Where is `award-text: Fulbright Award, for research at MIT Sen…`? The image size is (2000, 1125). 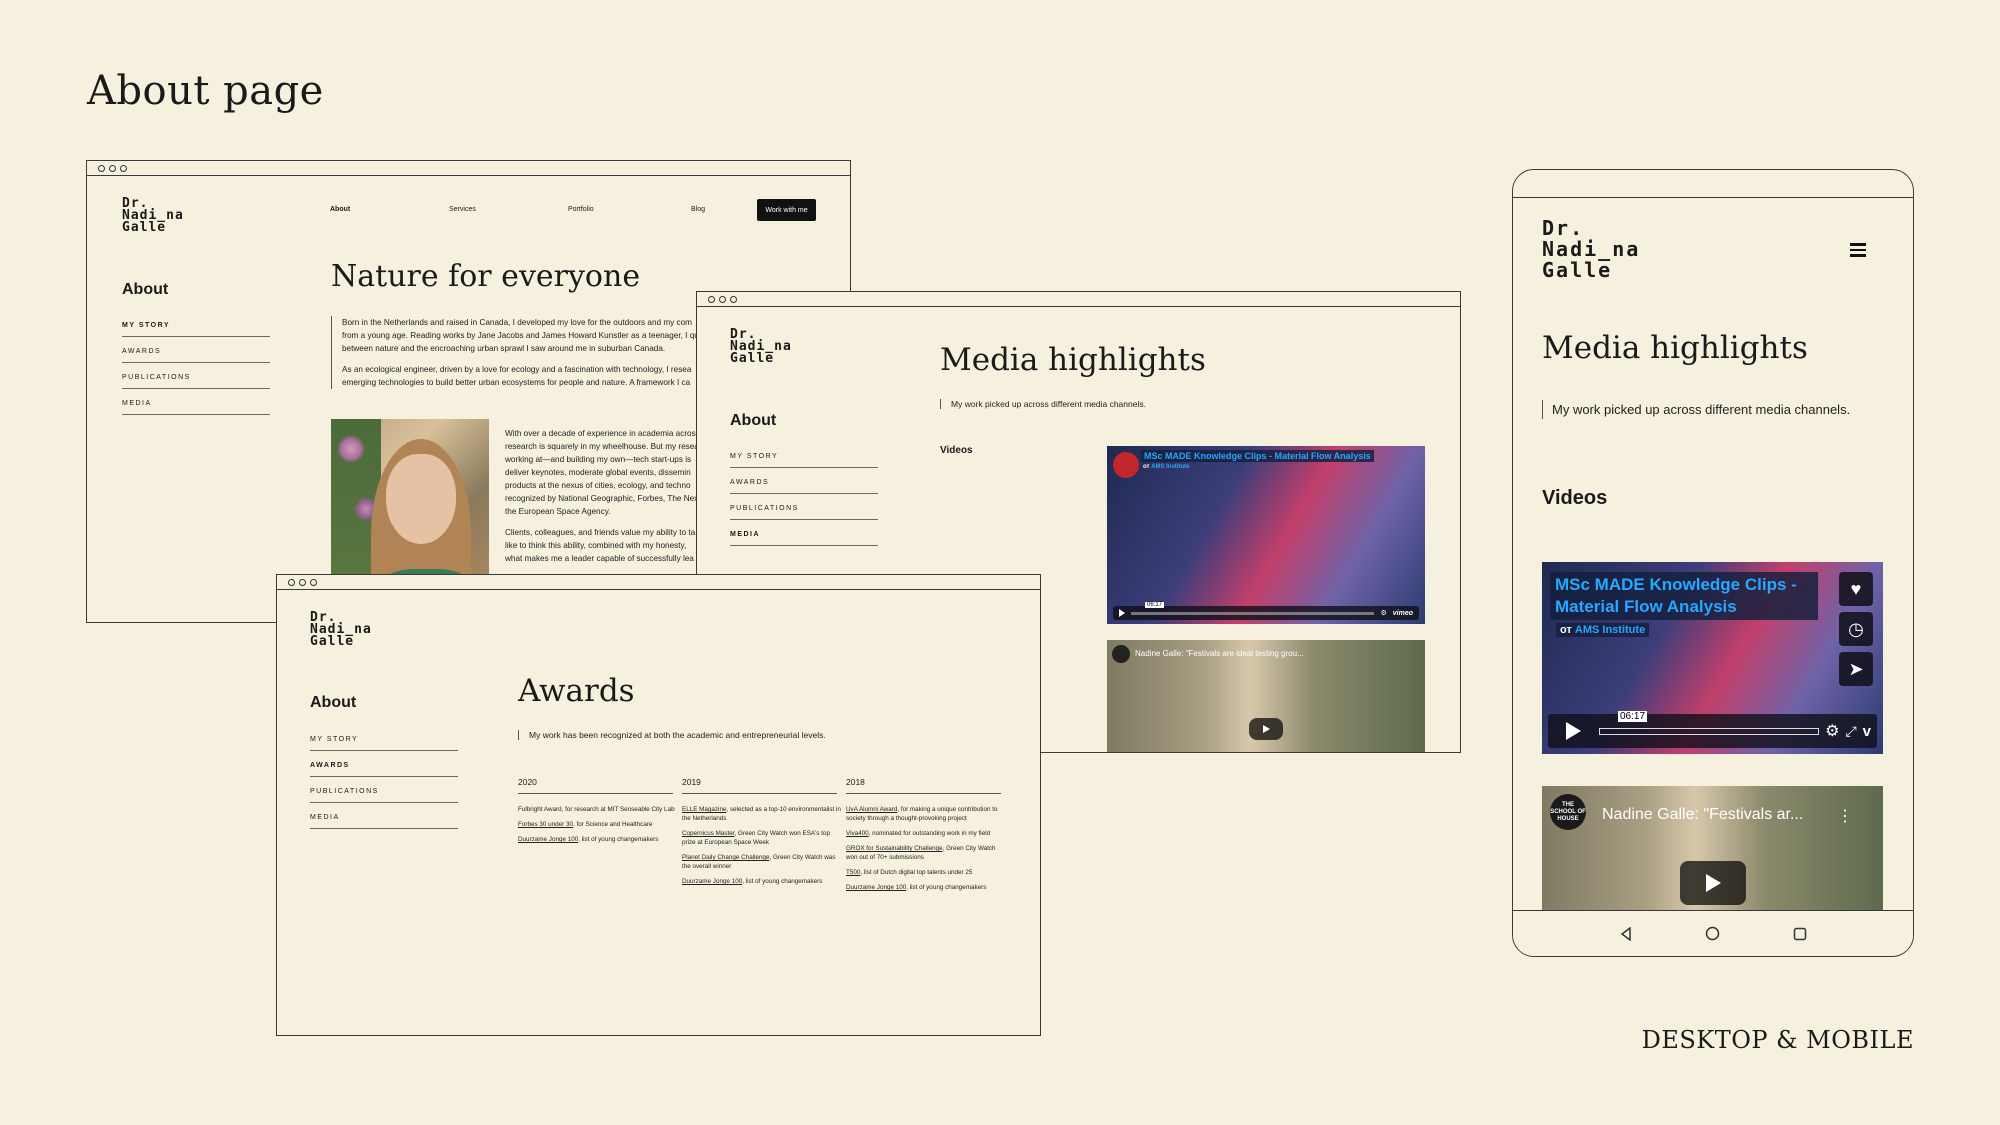 award-text: Fulbright Award, for research at MIT Sen… is located at coordinates (596, 809).